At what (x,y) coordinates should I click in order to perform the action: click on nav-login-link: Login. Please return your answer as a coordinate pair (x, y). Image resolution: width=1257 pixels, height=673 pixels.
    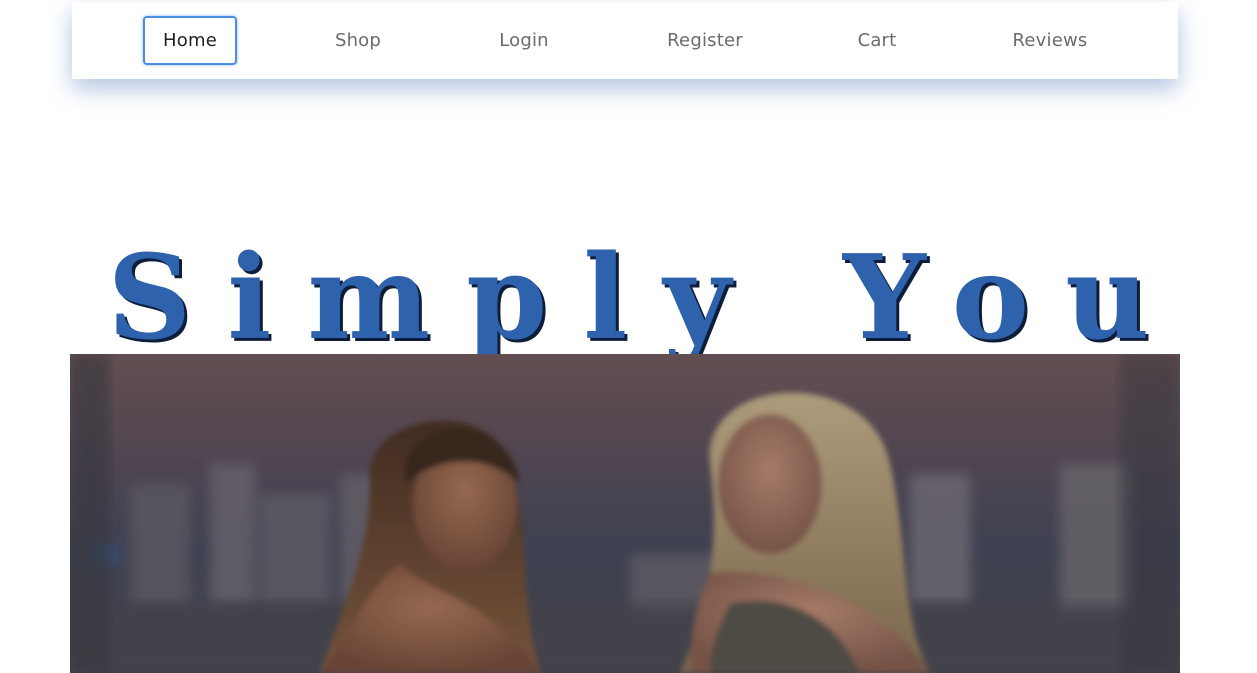
    Looking at the image, I should click on (524, 40).